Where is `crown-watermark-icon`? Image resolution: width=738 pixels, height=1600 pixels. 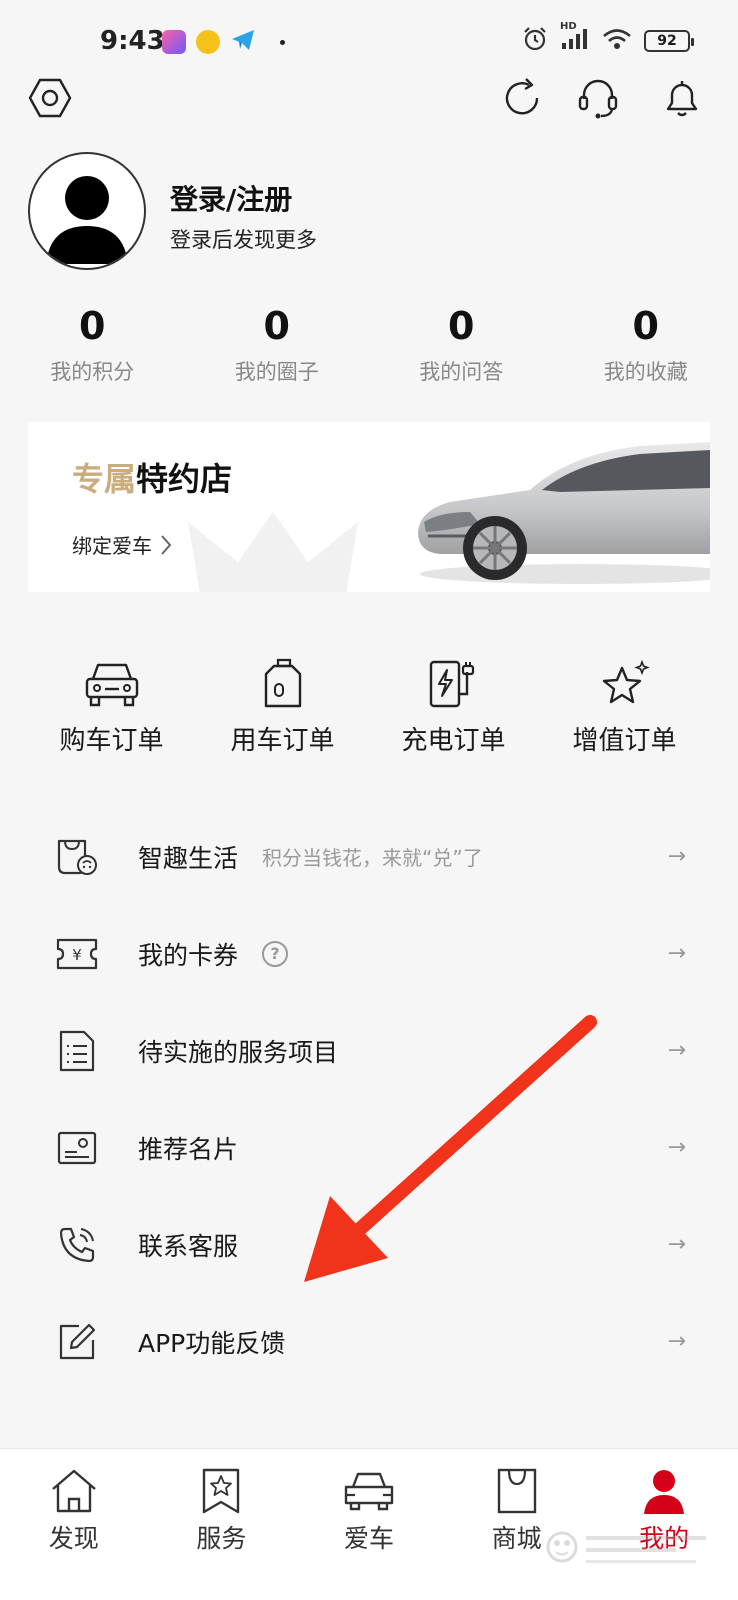
crown-watermark-icon is located at coordinates (273, 552).